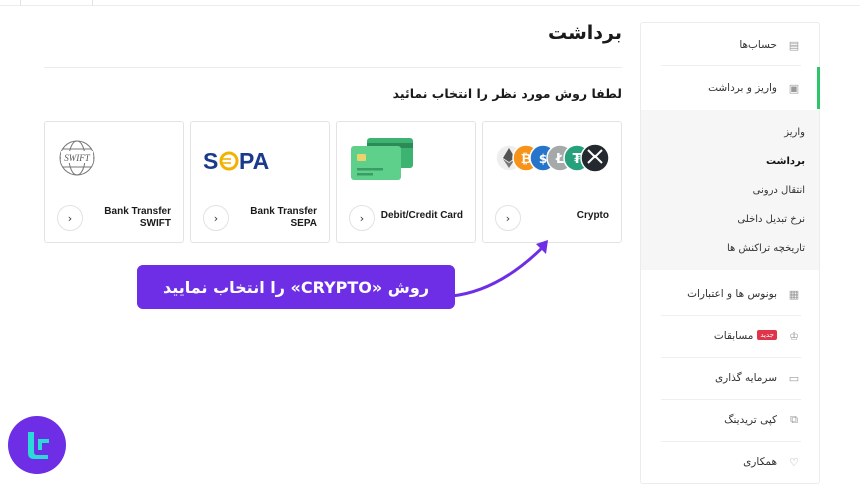 This screenshot has height=484, width=860. What do you see at coordinates (406, 182) in the screenshot?
I see `method-card-debit-credit: Debit/Credit Card ›` at bounding box center [406, 182].